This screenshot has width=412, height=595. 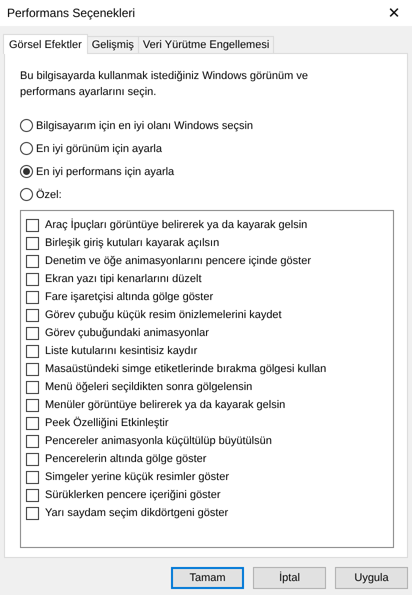 What do you see at coordinates (106, 423) in the screenshot?
I see `checkbox-label: Peek Özelliğini Etkinleştir` at bounding box center [106, 423].